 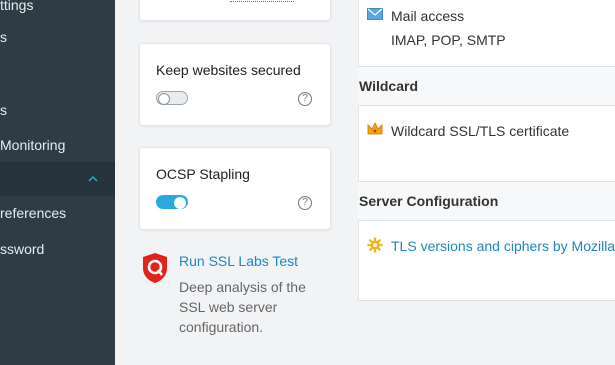 What do you see at coordinates (155, 268) in the screenshot?
I see `qualys-shield-icon` at bounding box center [155, 268].